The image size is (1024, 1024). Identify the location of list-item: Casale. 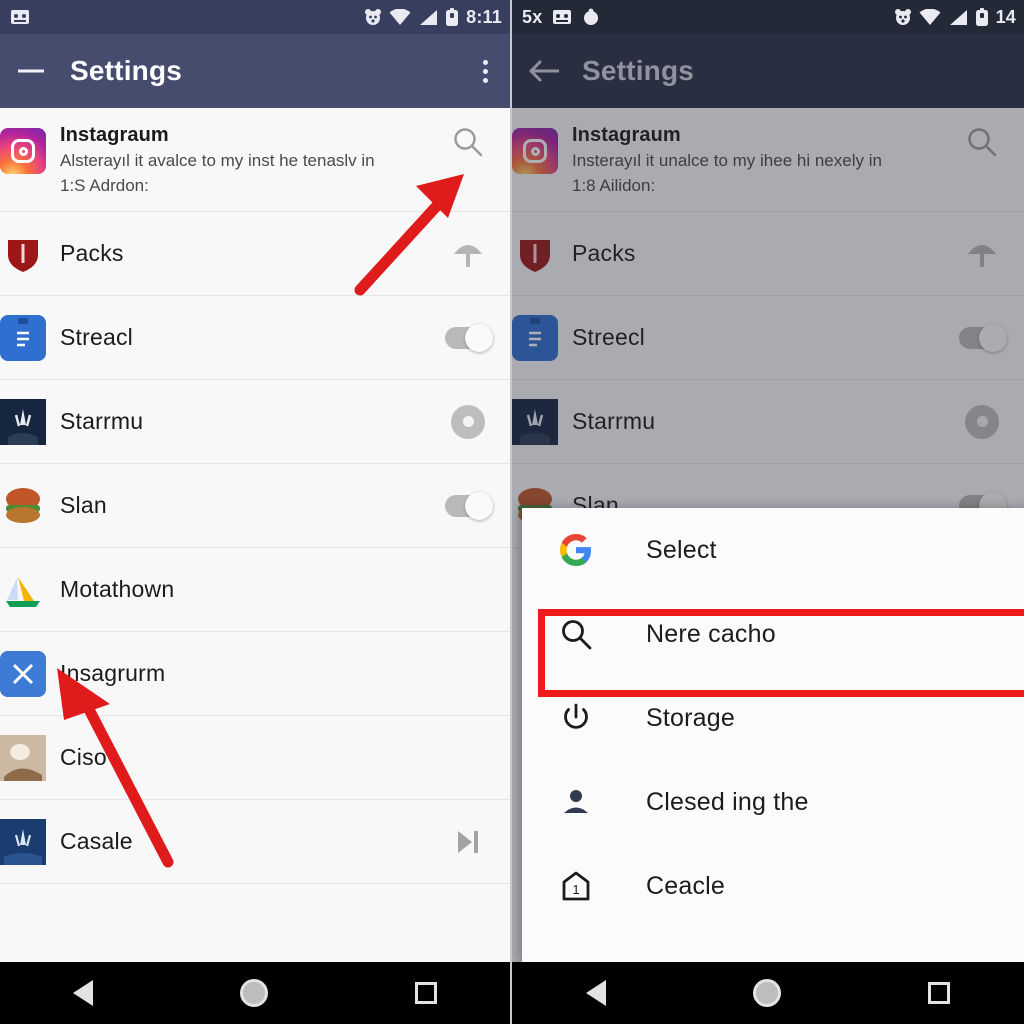
(255, 842).